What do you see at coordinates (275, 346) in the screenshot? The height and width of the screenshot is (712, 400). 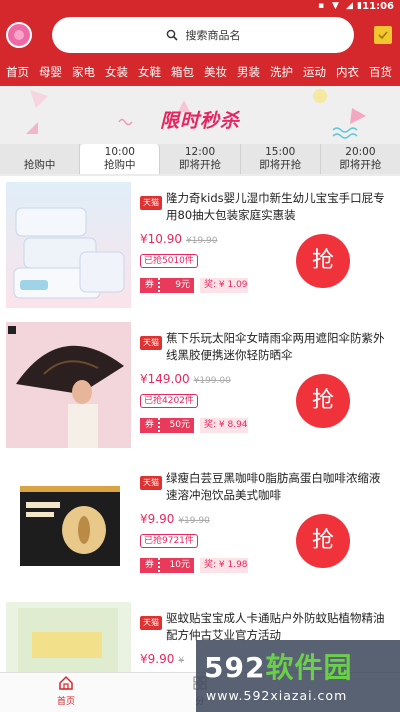 I see `product-title: 蕉下乐玩太阳伞女晴雨伞两用遮阳伞防紫外线黑胶便携迷你轻防晒伞` at bounding box center [275, 346].